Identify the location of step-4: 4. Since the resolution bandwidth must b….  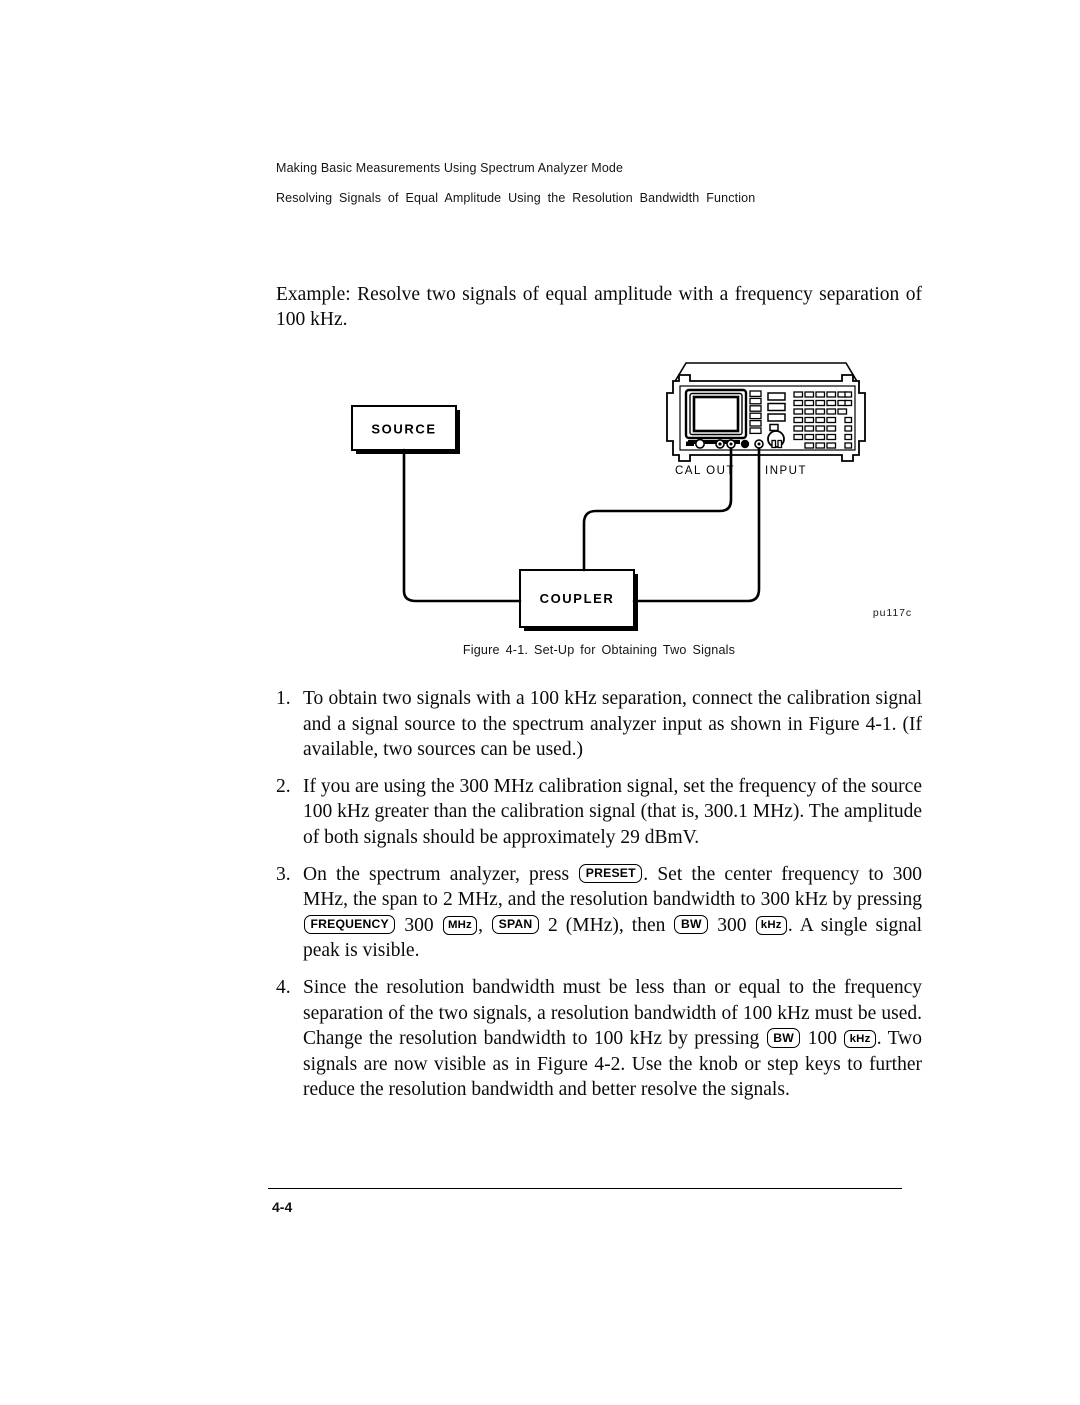
(599, 1039).